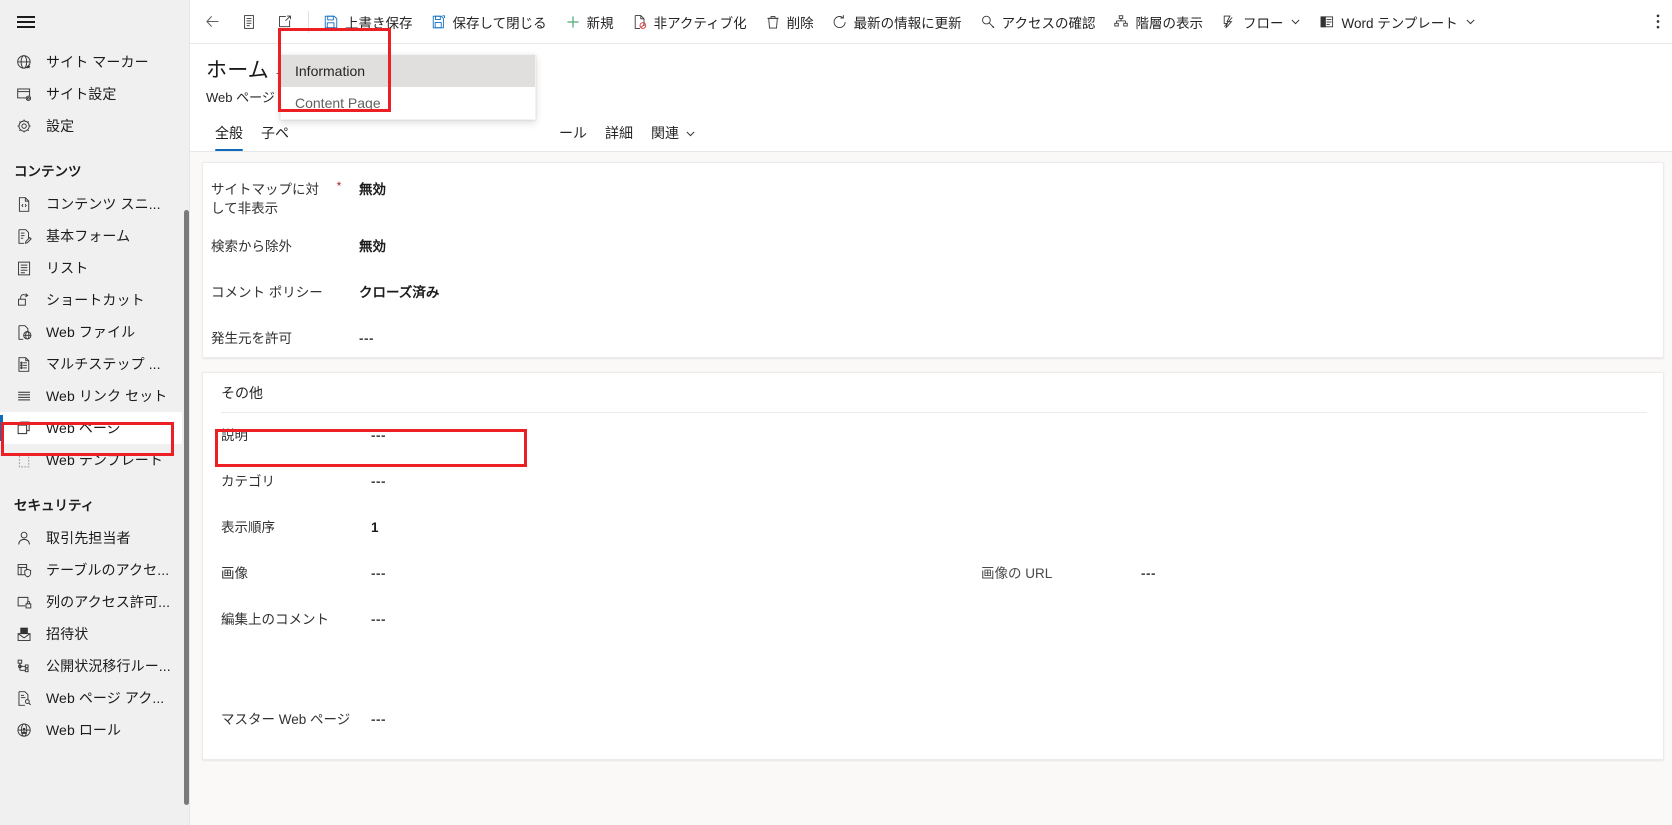  Describe the element at coordinates (1658, 22) in the screenshot. I see `more-vertical-icon` at that location.